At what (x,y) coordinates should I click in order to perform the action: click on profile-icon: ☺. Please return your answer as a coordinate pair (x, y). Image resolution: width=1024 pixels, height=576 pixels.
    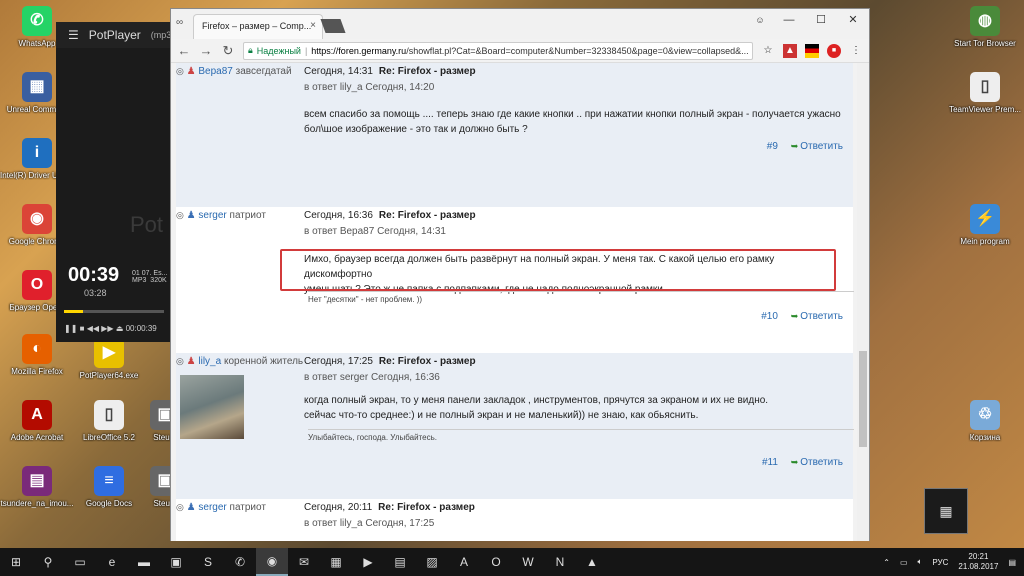
    Looking at the image, I should click on (760, 20).